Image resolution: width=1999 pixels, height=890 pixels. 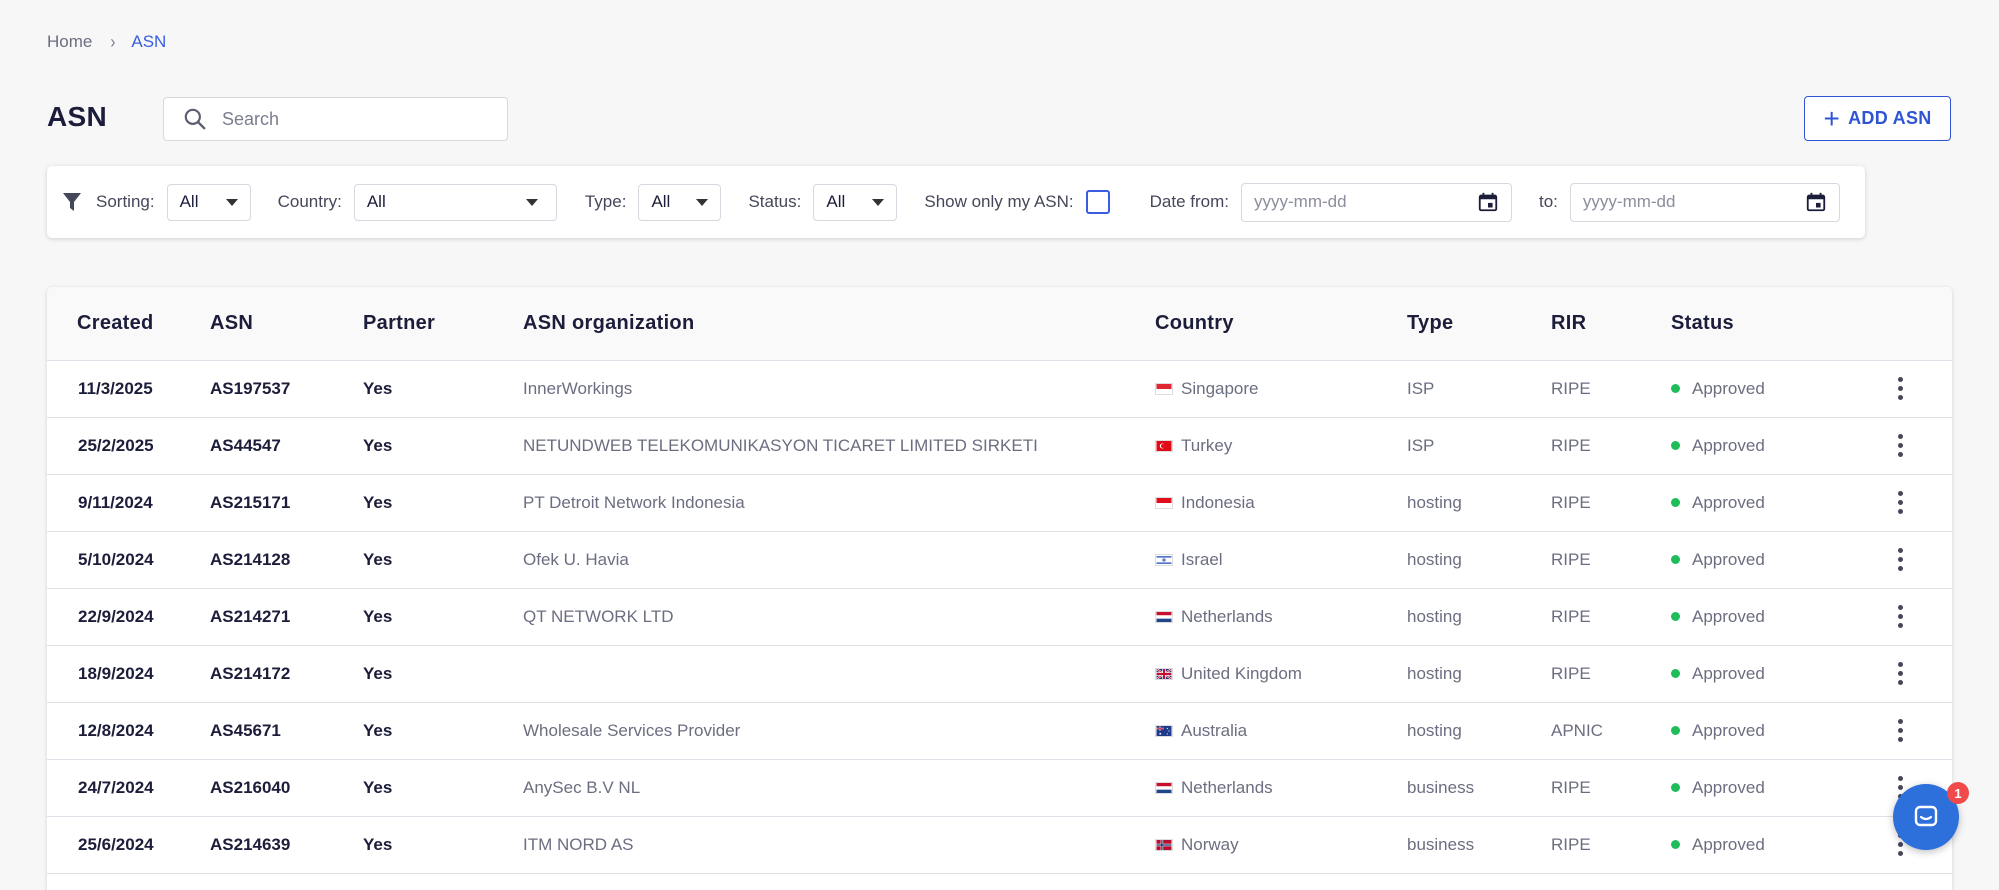 What do you see at coordinates (189, 201) in the screenshot?
I see `sorting-value: All` at bounding box center [189, 201].